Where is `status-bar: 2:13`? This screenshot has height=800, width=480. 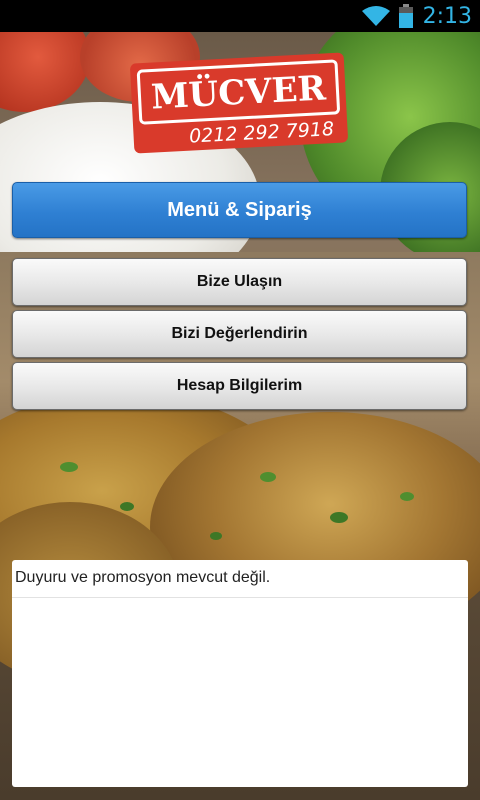 status-bar: 2:13 is located at coordinates (240, 16).